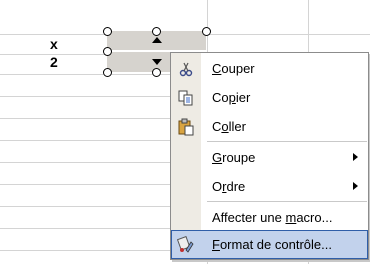  Describe the element at coordinates (185, 244) in the screenshot. I see `format-control-icon` at that location.